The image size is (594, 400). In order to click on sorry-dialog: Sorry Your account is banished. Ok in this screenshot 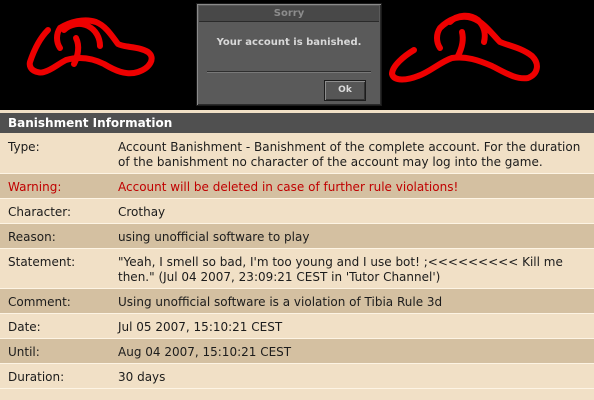, I will do `click(289, 54)`.